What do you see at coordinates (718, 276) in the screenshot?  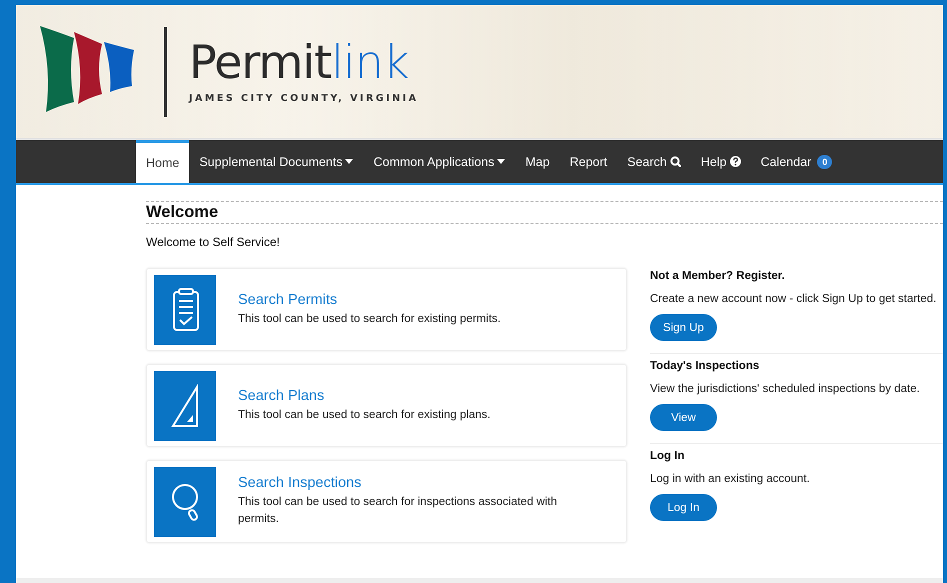 I see `section-heading: Not a Member? Register.` at bounding box center [718, 276].